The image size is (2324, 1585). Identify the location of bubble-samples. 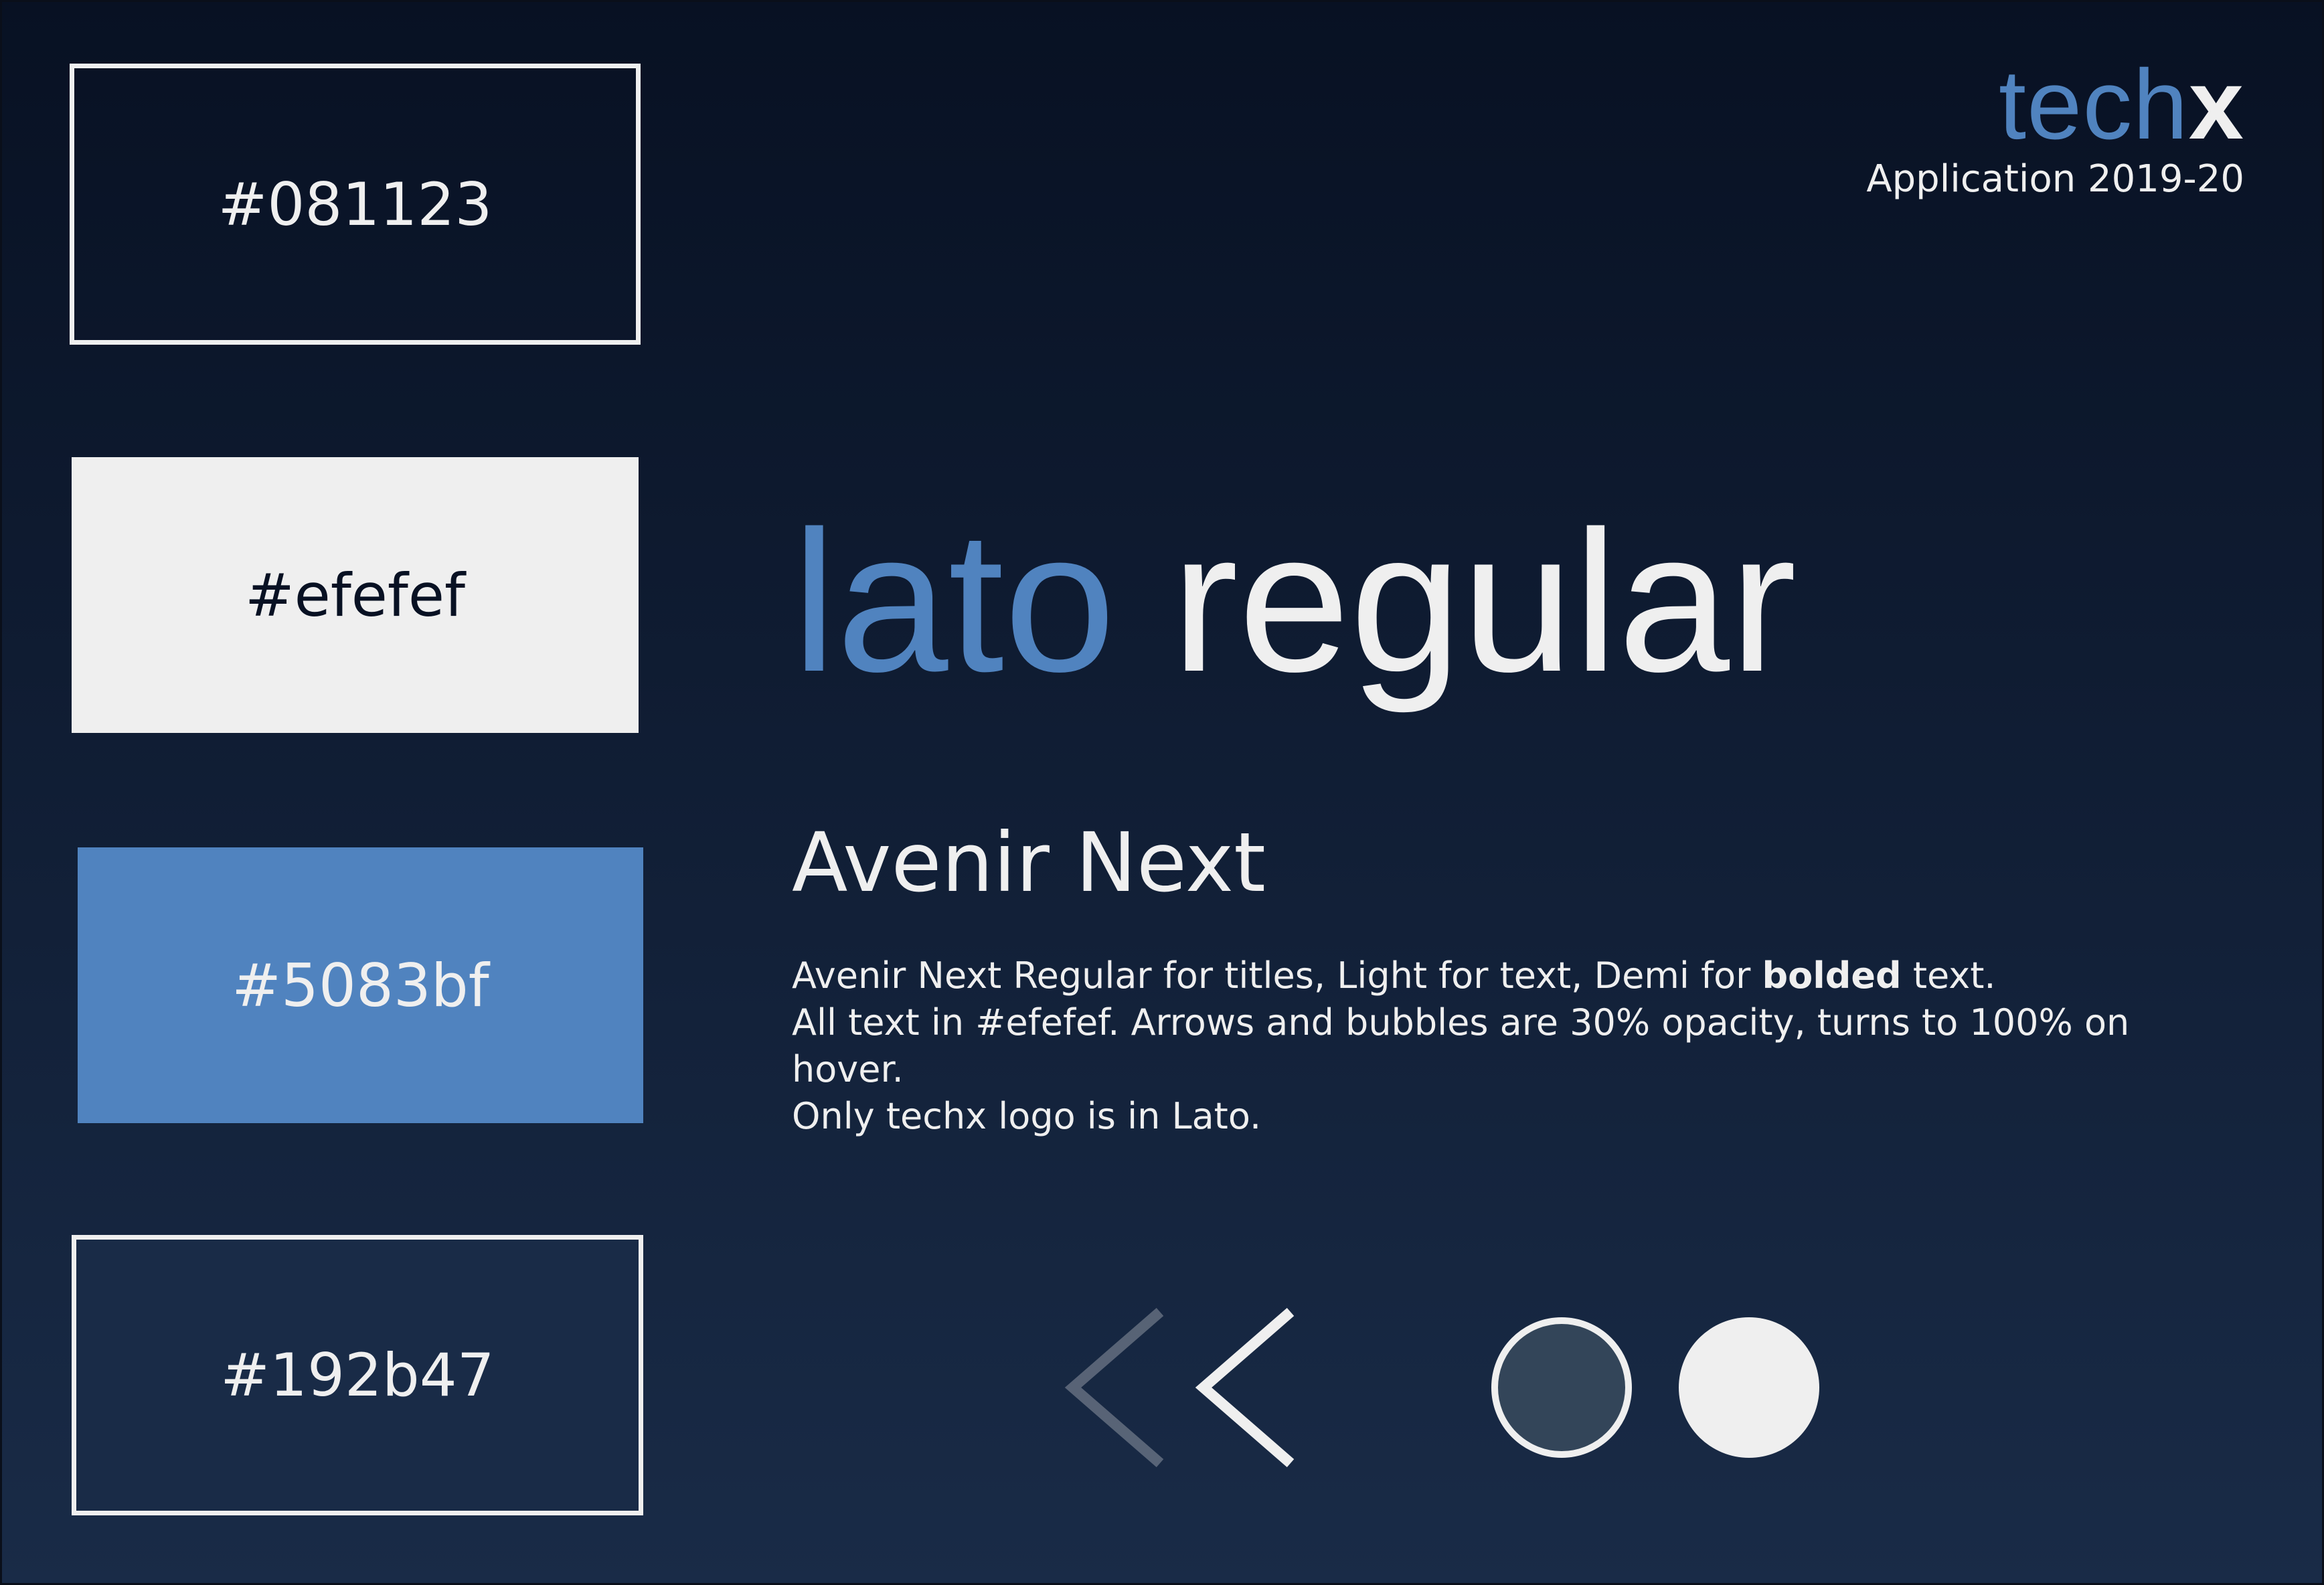
(1655, 1387).